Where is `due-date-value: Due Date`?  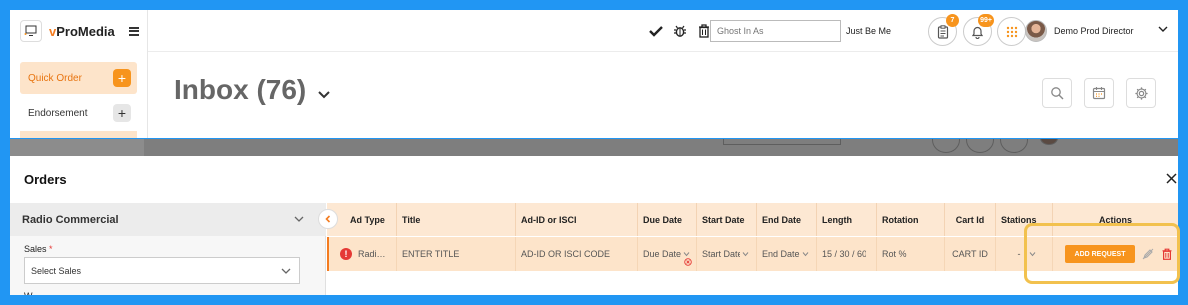 due-date-value: Due Date is located at coordinates (662, 254).